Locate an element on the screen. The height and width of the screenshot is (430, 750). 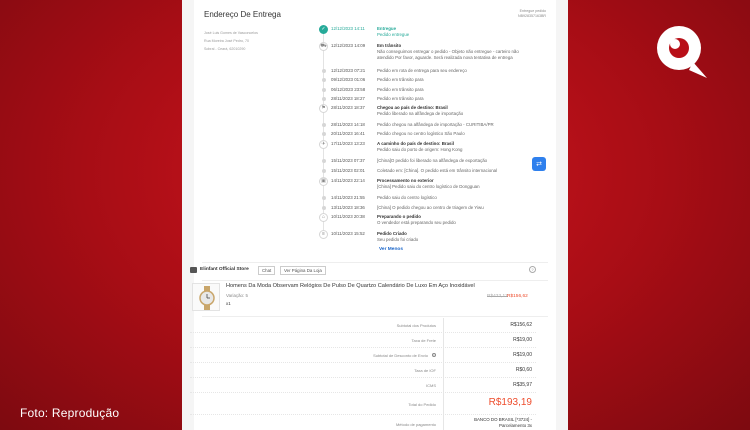
event-status: A caminho do país de destino: Brasil is located at coordinates (415, 143).